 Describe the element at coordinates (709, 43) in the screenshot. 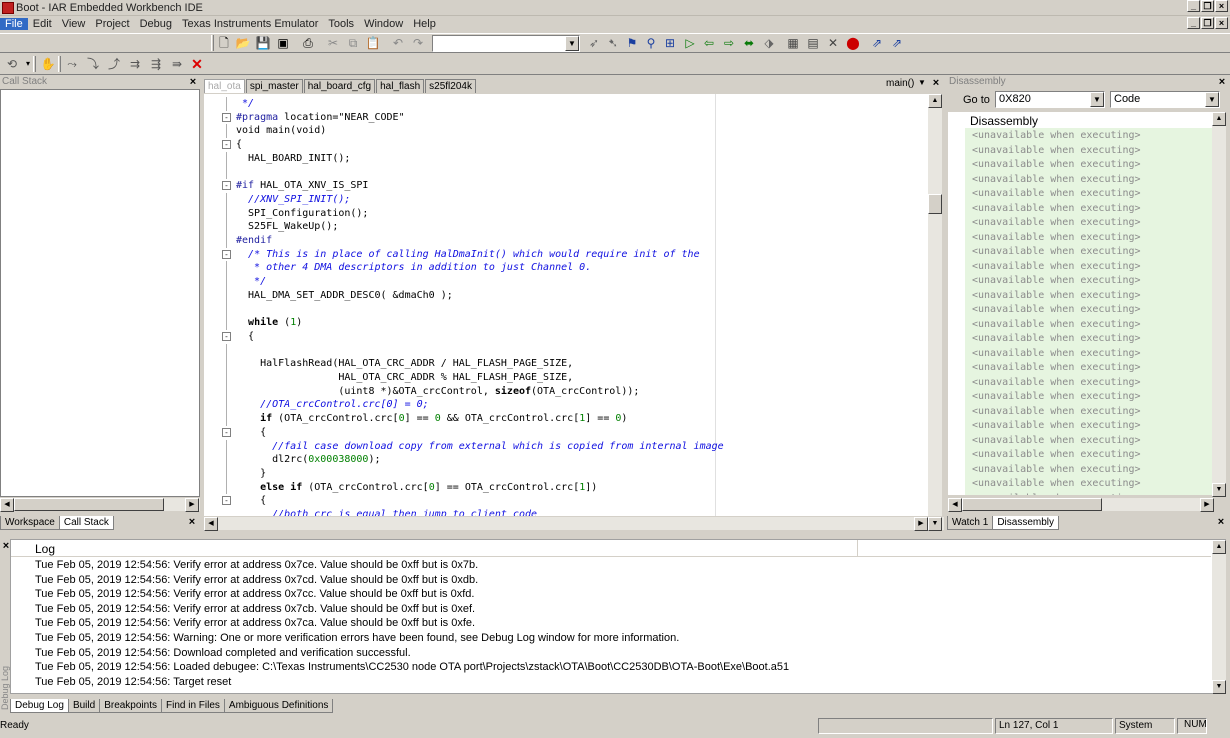

I see `nav-back-icon: ⇦` at that location.